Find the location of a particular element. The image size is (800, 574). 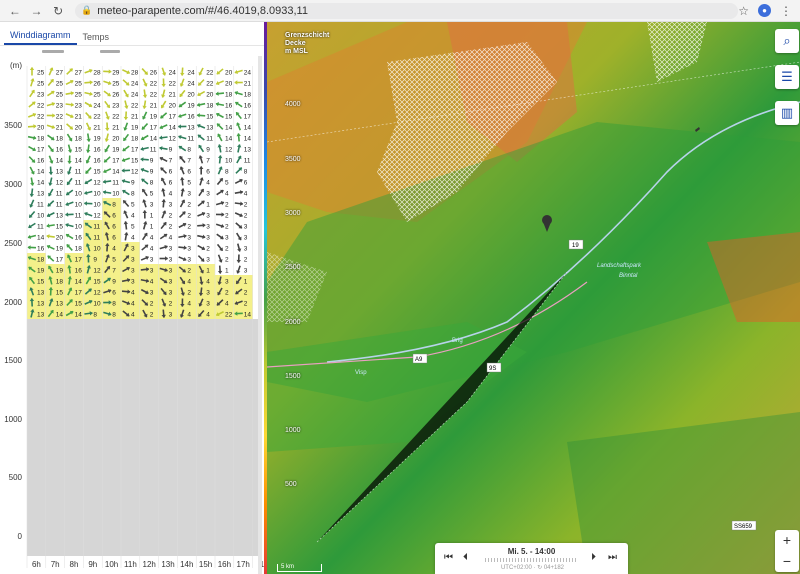

sliders-icon: ☰ is located at coordinates (787, 76).